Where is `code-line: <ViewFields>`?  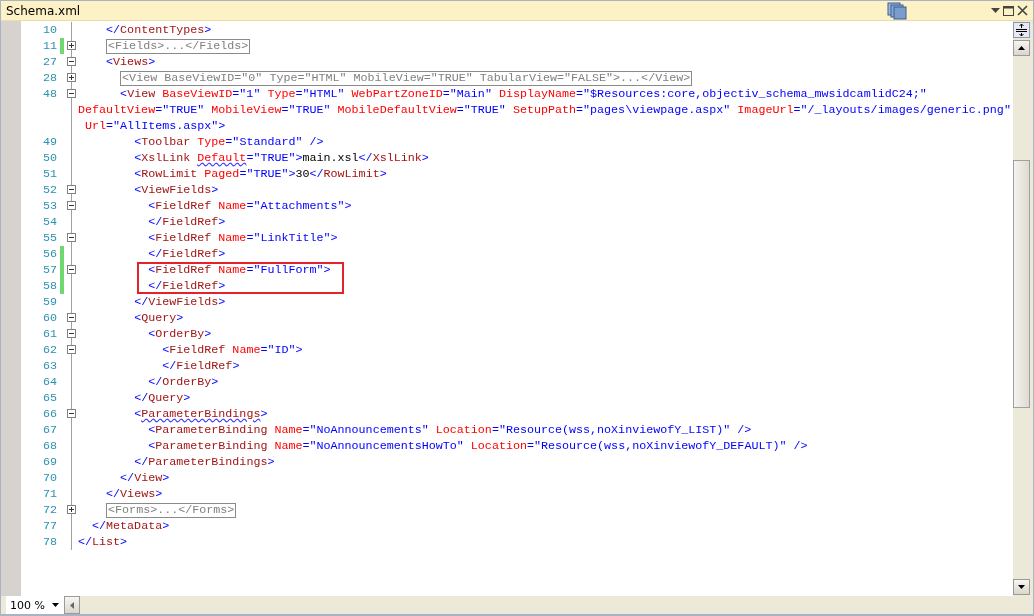
code-line: <ViewFields> is located at coordinates (176, 190).